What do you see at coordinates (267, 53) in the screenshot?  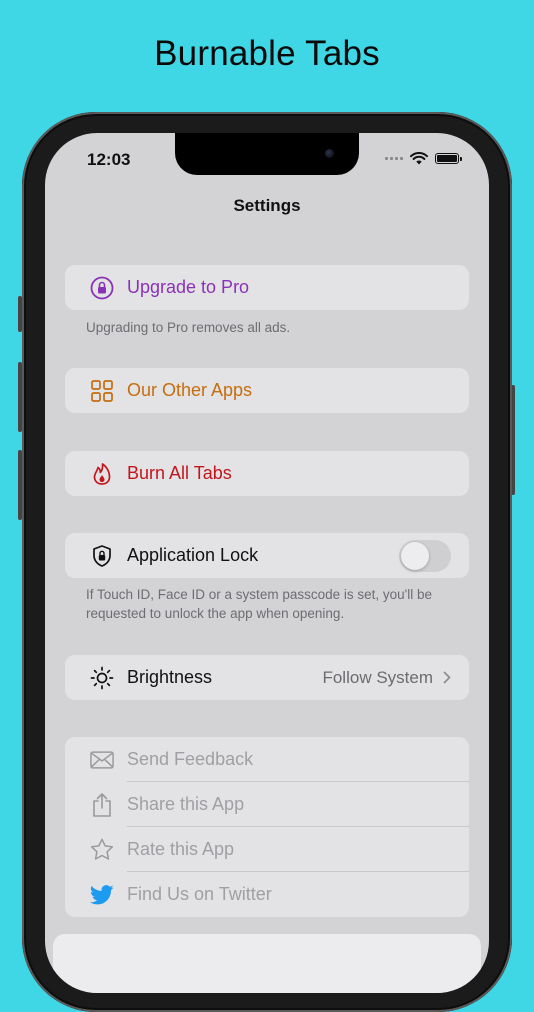 I see `headline: Burnable Tabs` at bounding box center [267, 53].